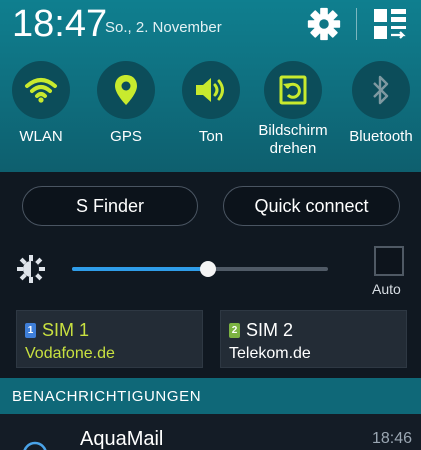 The image size is (421, 450). I want to click on auto-brightness-checkbox, so click(389, 261).